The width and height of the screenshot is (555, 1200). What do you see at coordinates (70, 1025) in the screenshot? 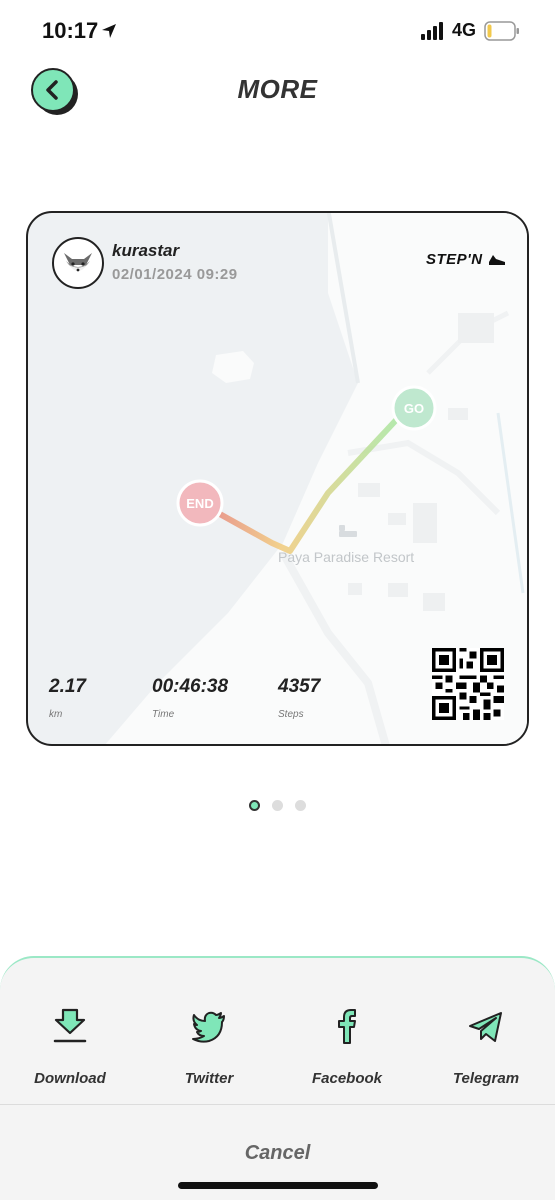
I see `download-icon` at bounding box center [70, 1025].